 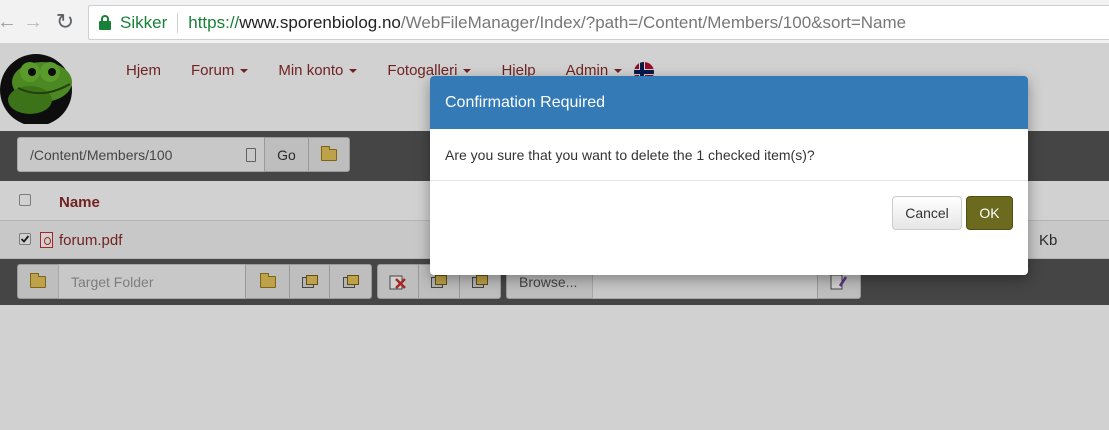 What do you see at coordinates (144, 22) in the screenshot?
I see `secure-label: Sikker` at bounding box center [144, 22].